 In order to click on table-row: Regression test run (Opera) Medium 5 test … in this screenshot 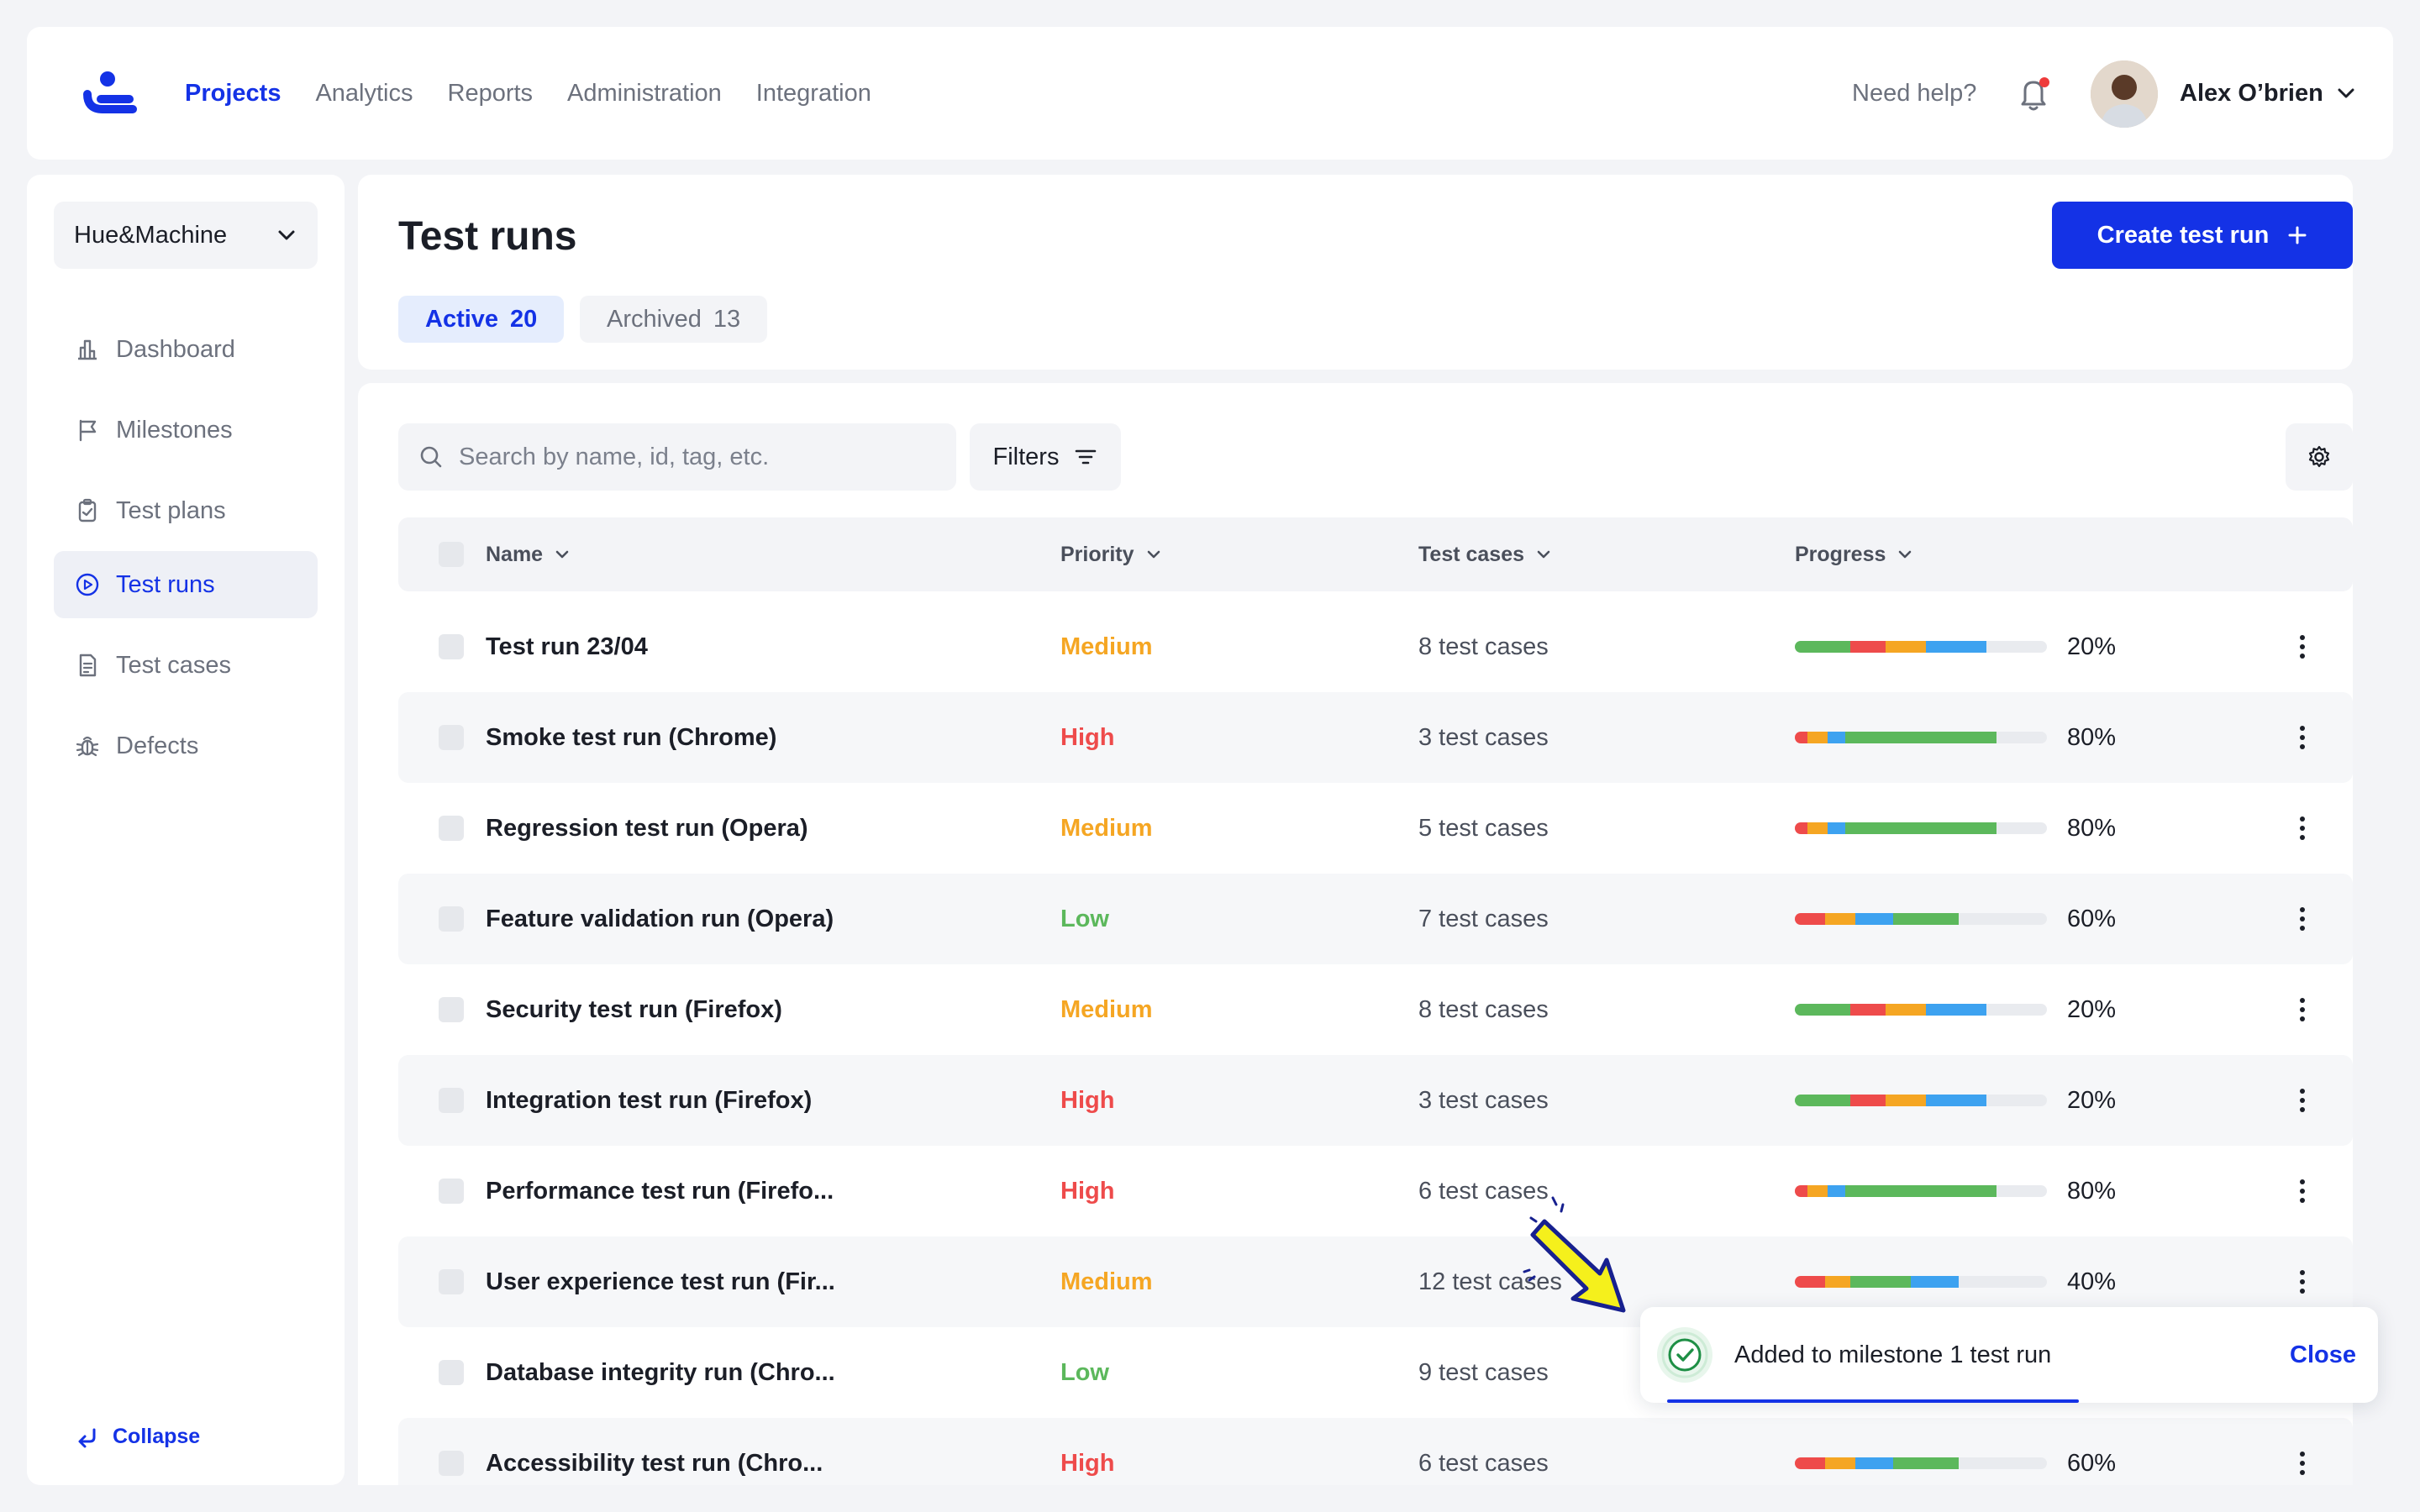, I will do `click(1376, 828)`.